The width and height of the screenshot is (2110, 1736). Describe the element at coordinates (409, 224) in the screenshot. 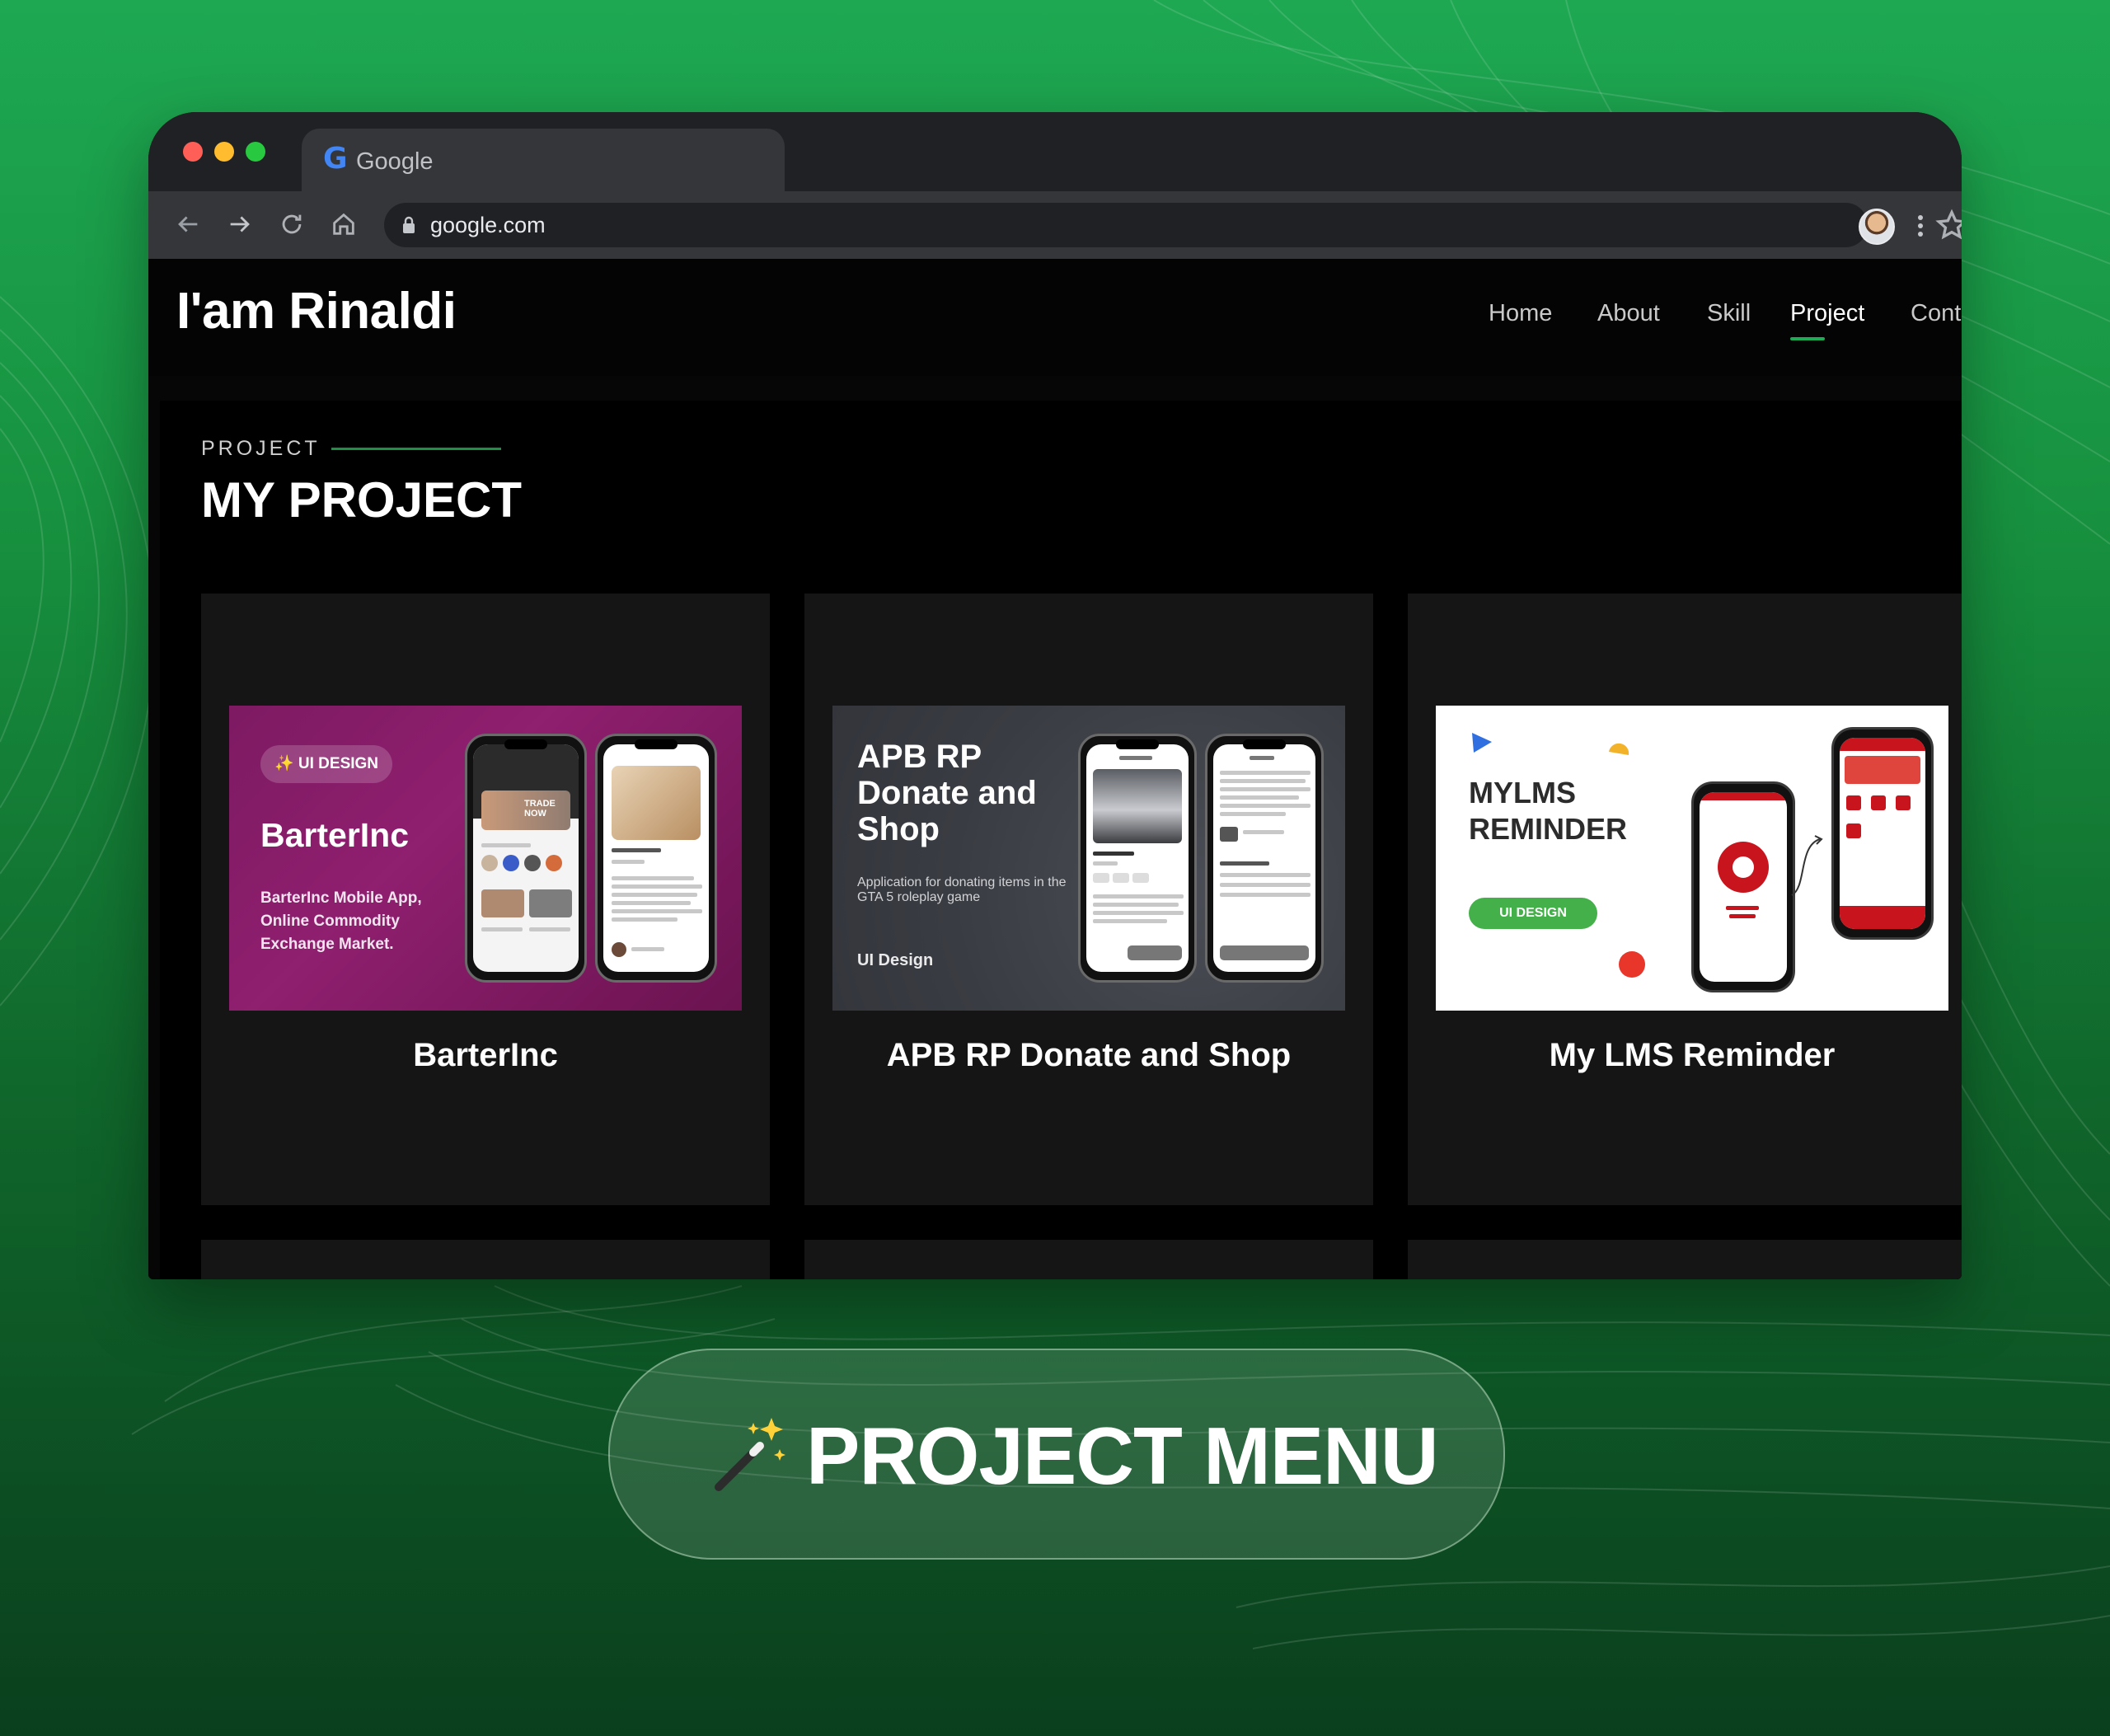

I see `lock-icon` at that location.